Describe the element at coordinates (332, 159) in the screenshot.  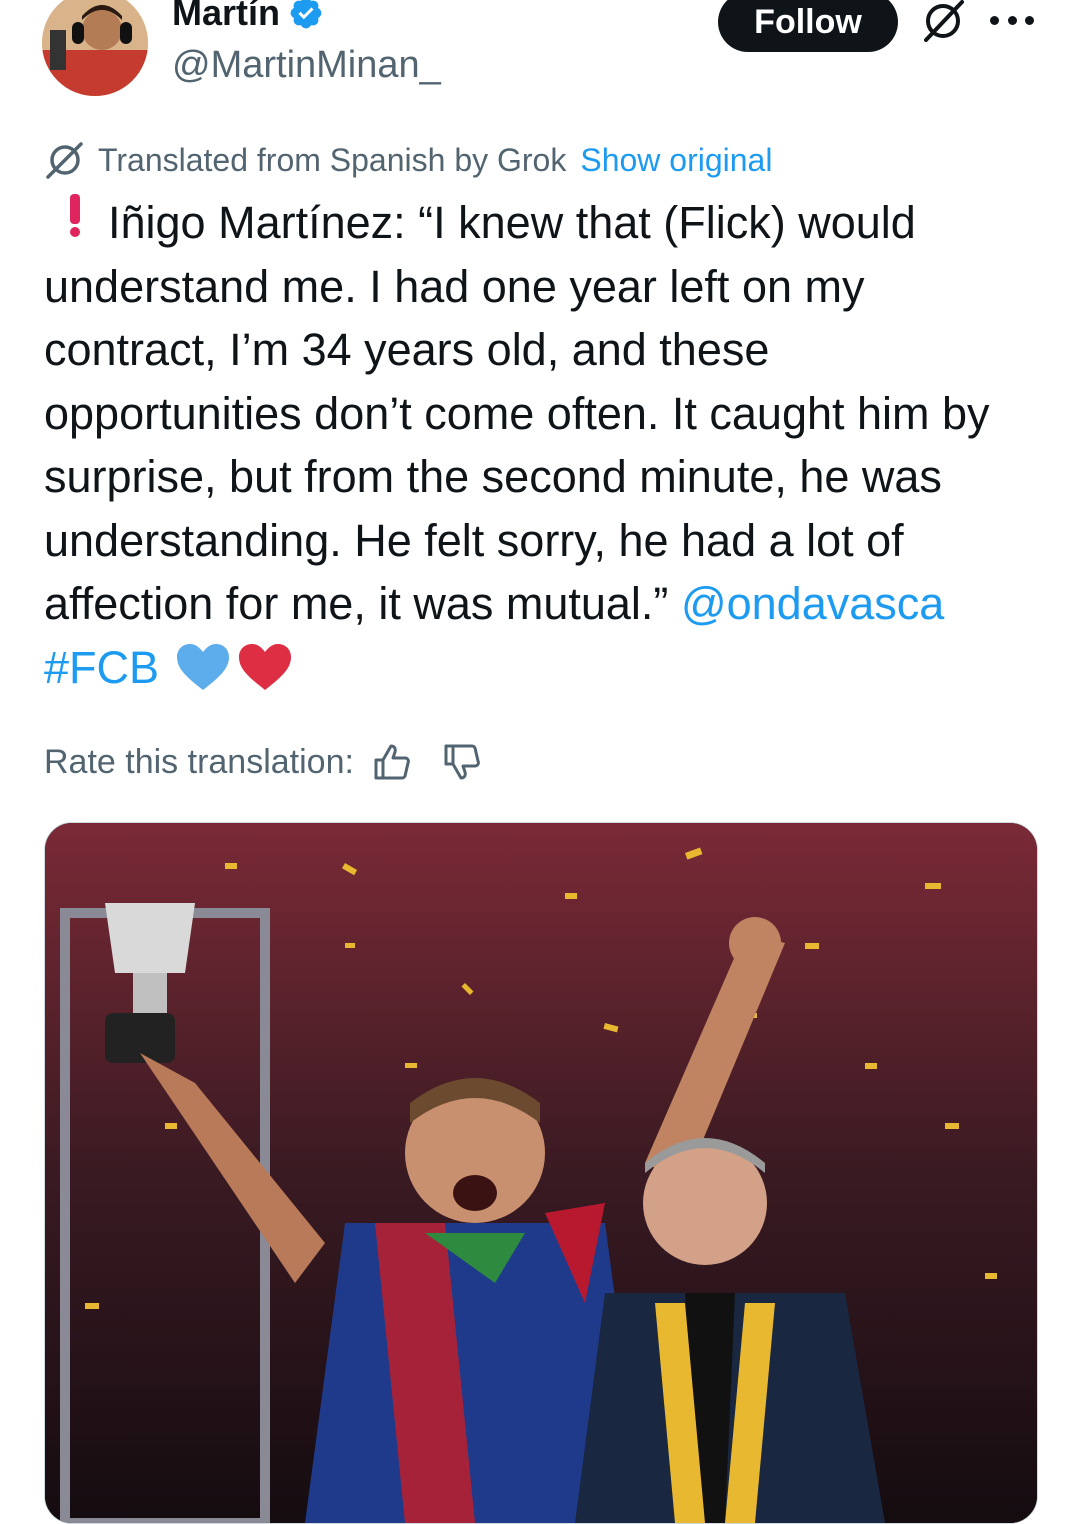
I see `translation-notice-text: Translated from Spanish by Grok` at that location.